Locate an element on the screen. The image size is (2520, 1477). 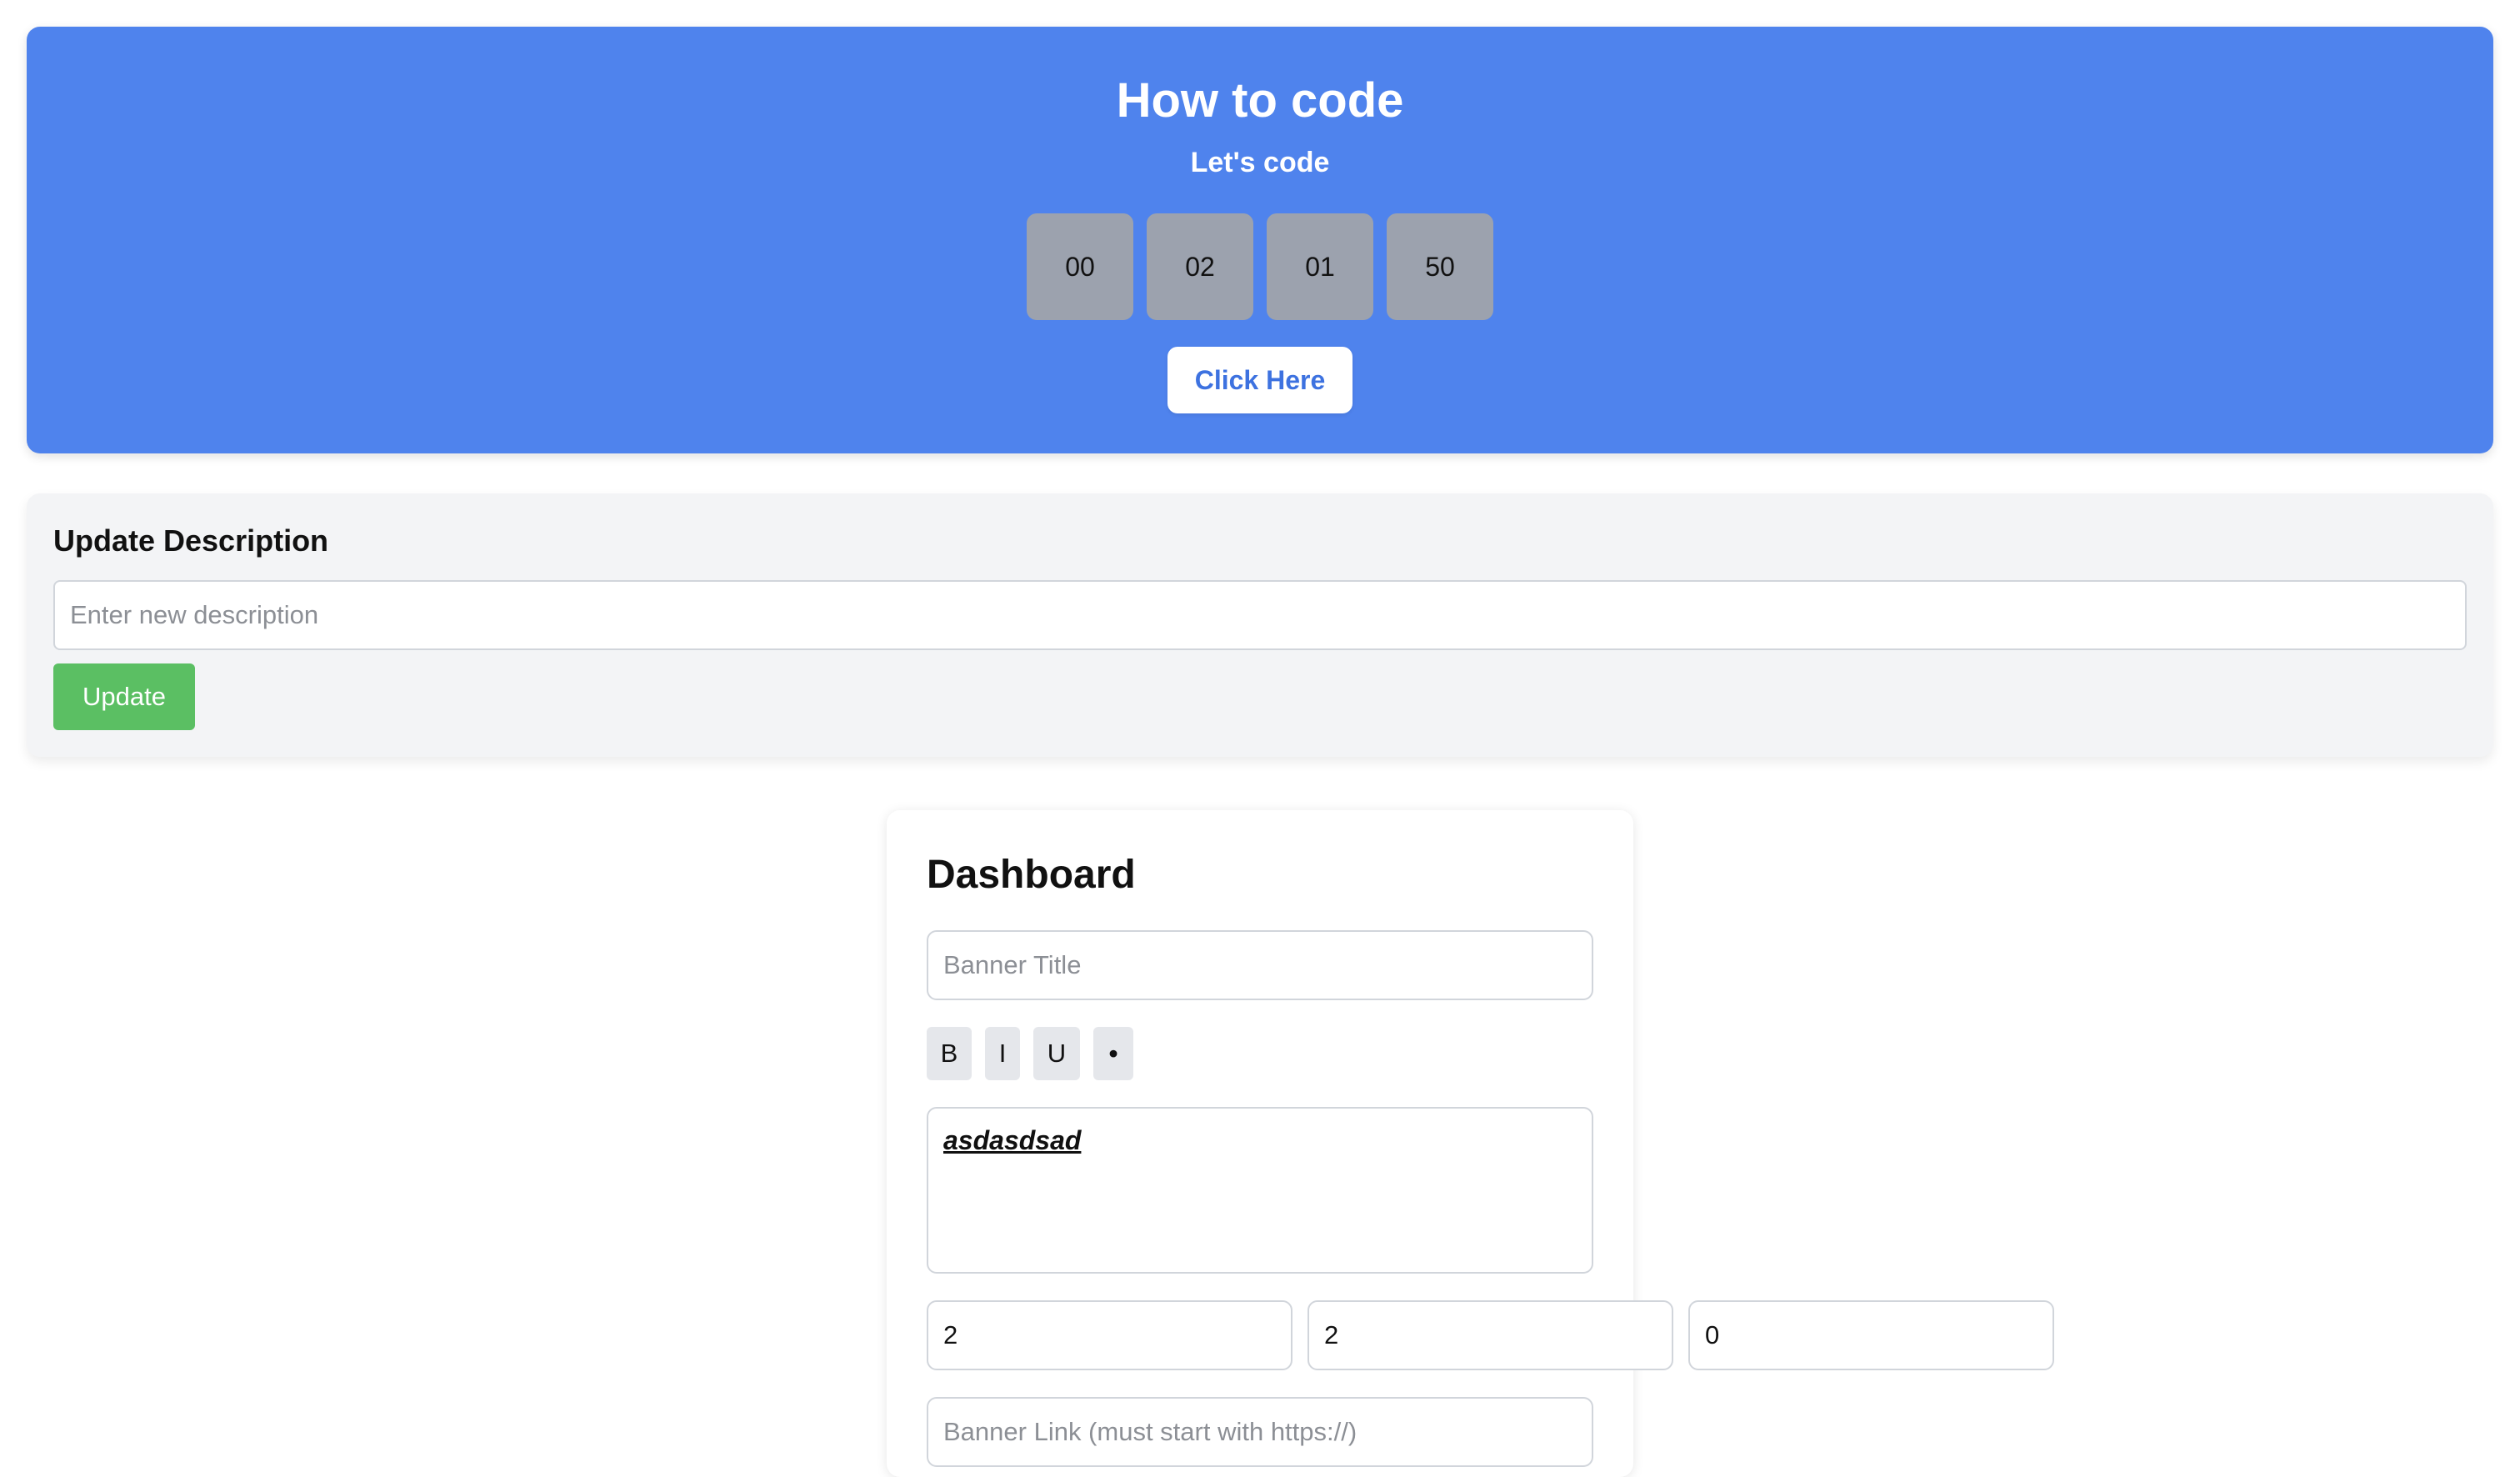
formatting-toolbar: B I U • is located at coordinates (1030, 1053).